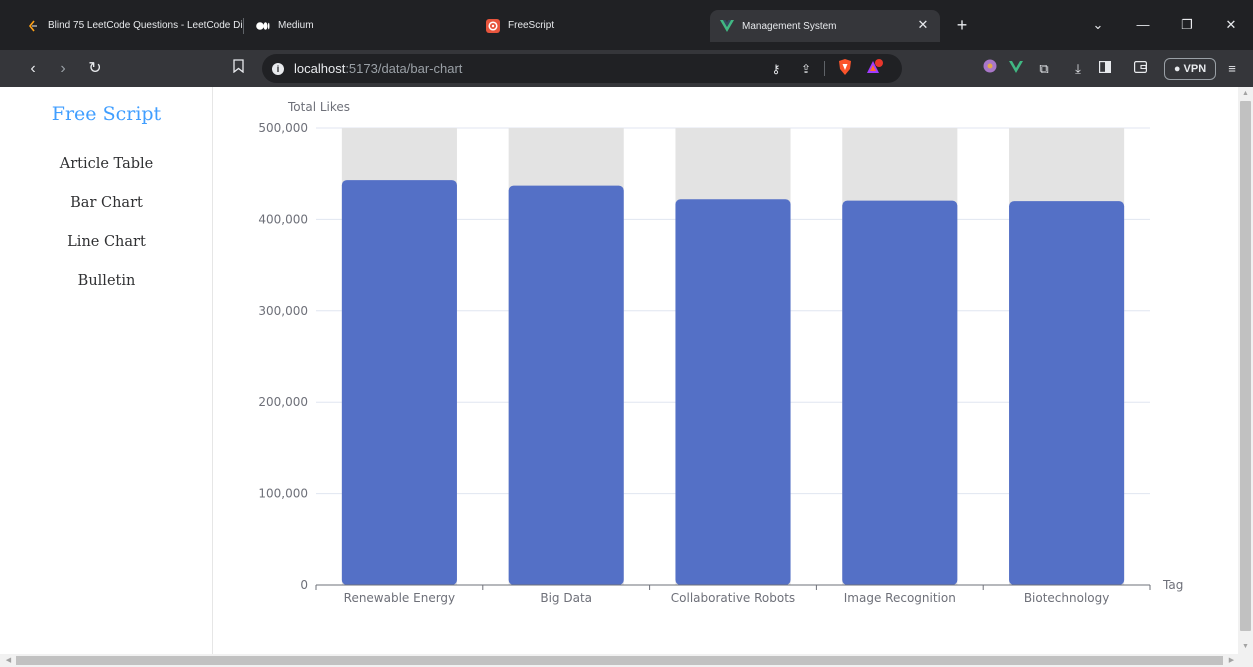  I want to click on brand-title: Free Script, so click(106, 114).